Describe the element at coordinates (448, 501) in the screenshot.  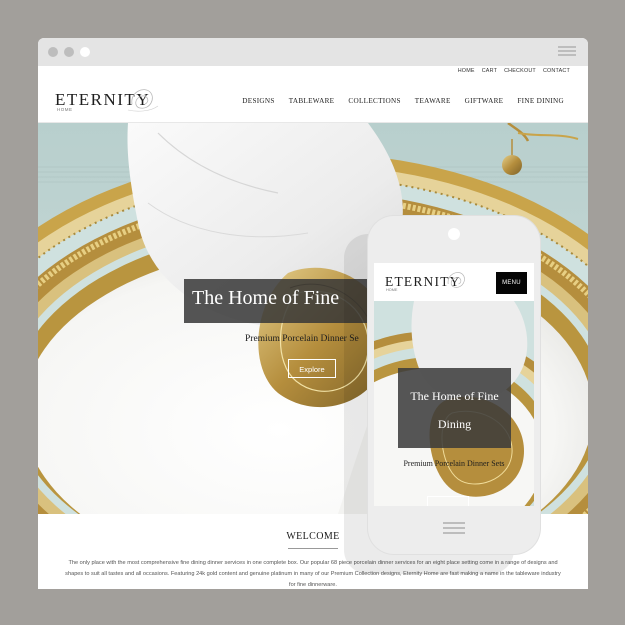
I see `mobile-explore-button` at that location.